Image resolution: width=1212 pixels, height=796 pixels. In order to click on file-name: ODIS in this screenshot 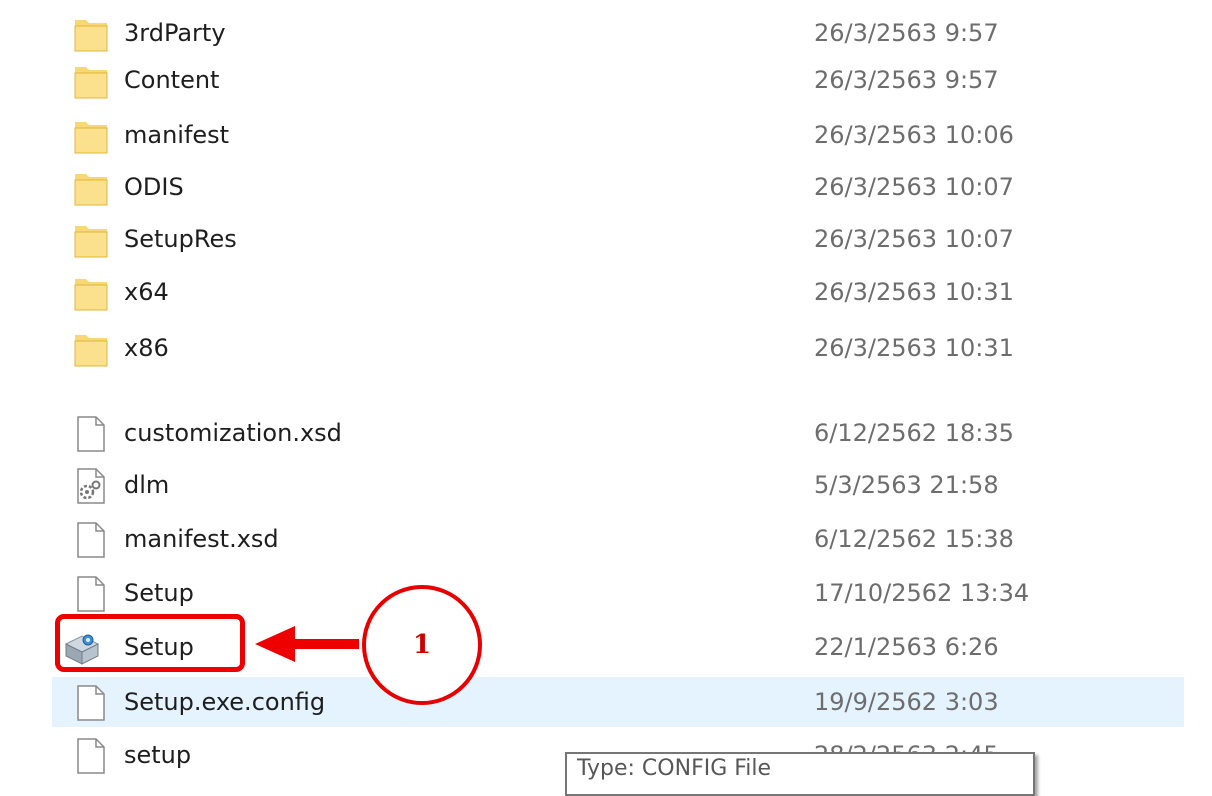, I will do `click(154, 187)`.